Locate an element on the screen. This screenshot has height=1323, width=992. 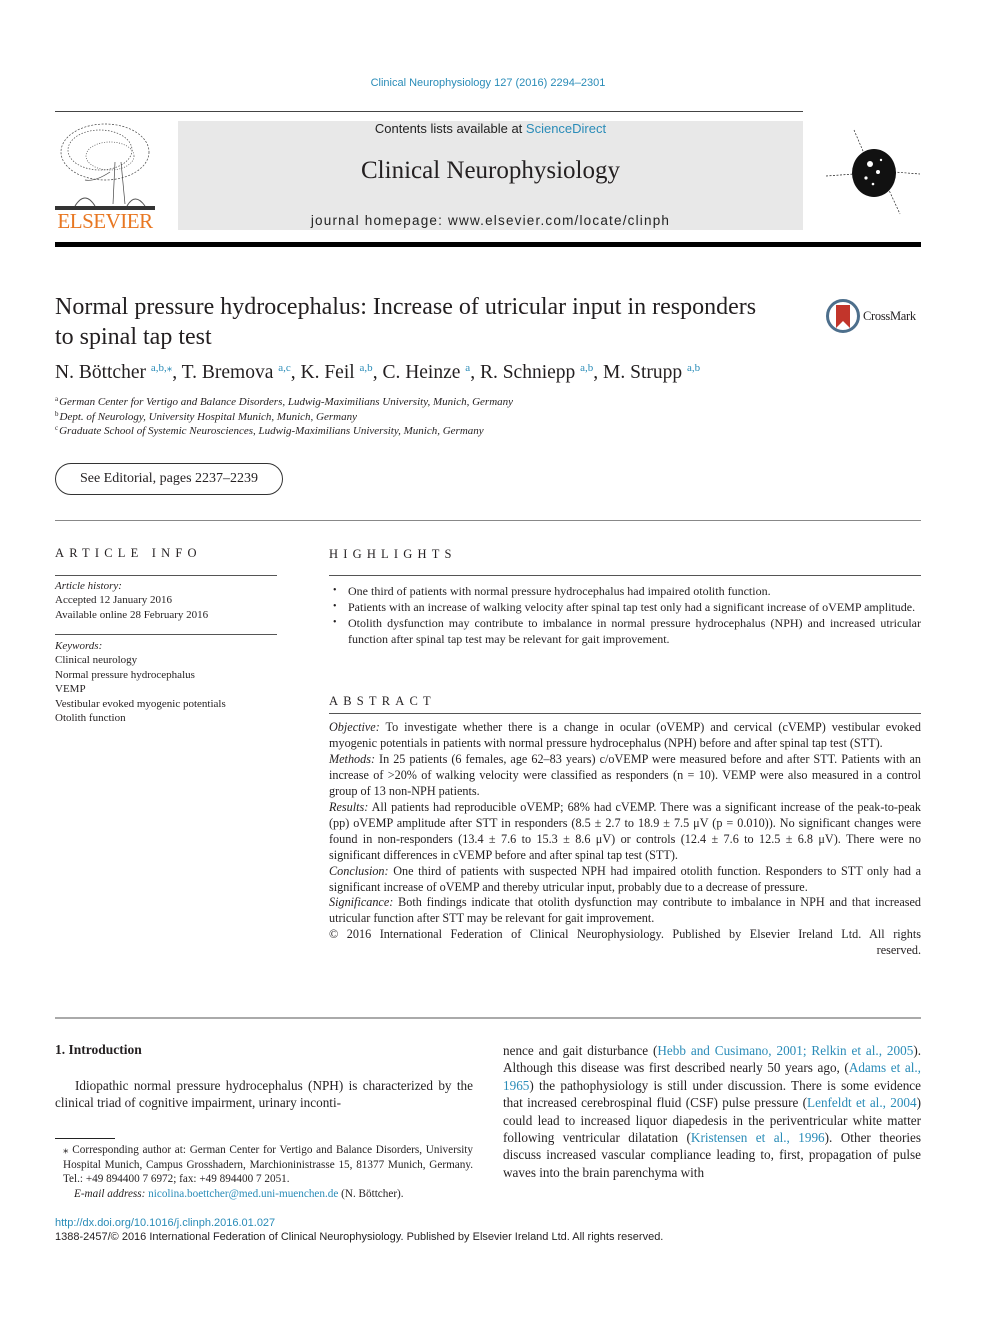
affiliation-key: c is located at coordinates (57, 428).